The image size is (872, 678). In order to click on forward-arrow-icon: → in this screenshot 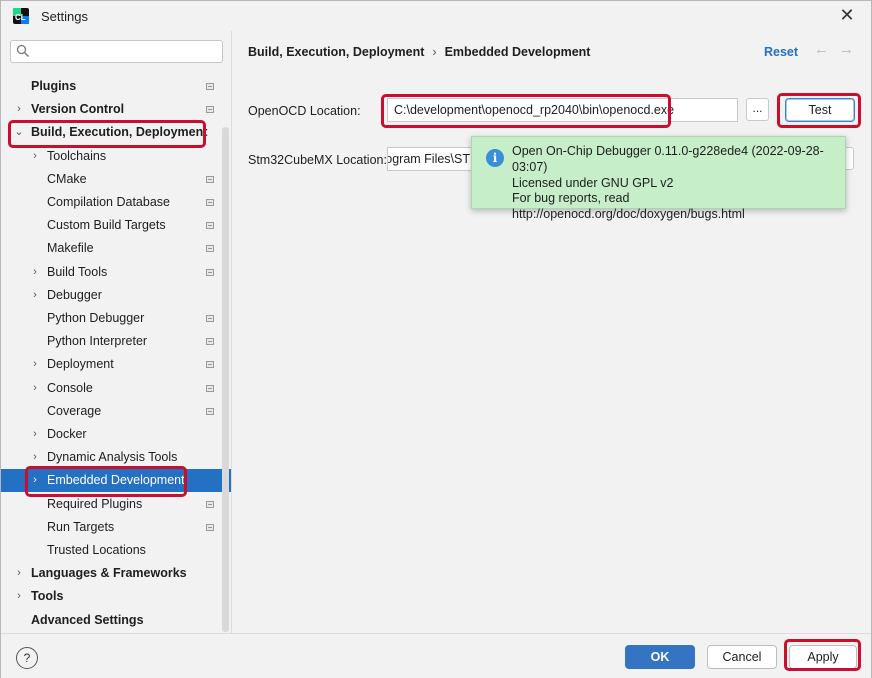, I will do `click(846, 49)`.